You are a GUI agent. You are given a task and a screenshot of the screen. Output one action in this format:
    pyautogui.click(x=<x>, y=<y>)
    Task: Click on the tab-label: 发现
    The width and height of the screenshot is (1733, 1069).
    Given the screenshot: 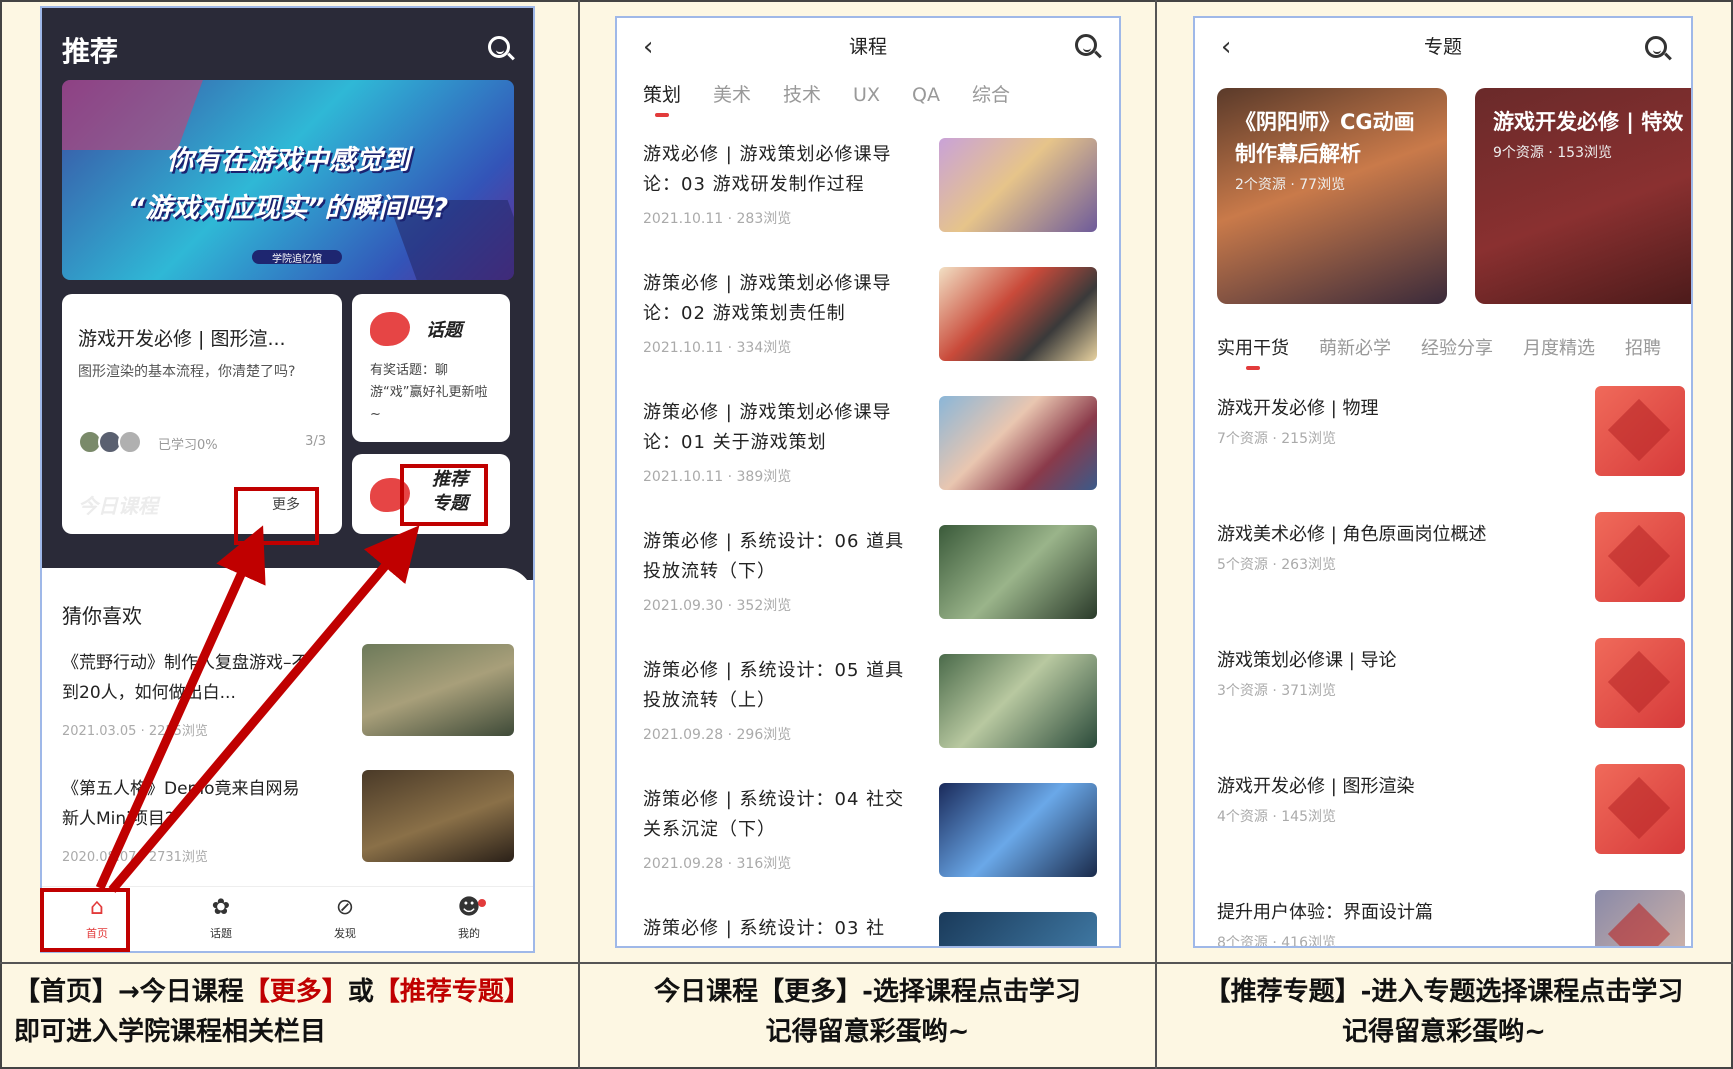 What is the action you would take?
    pyautogui.click(x=345, y=933)
    